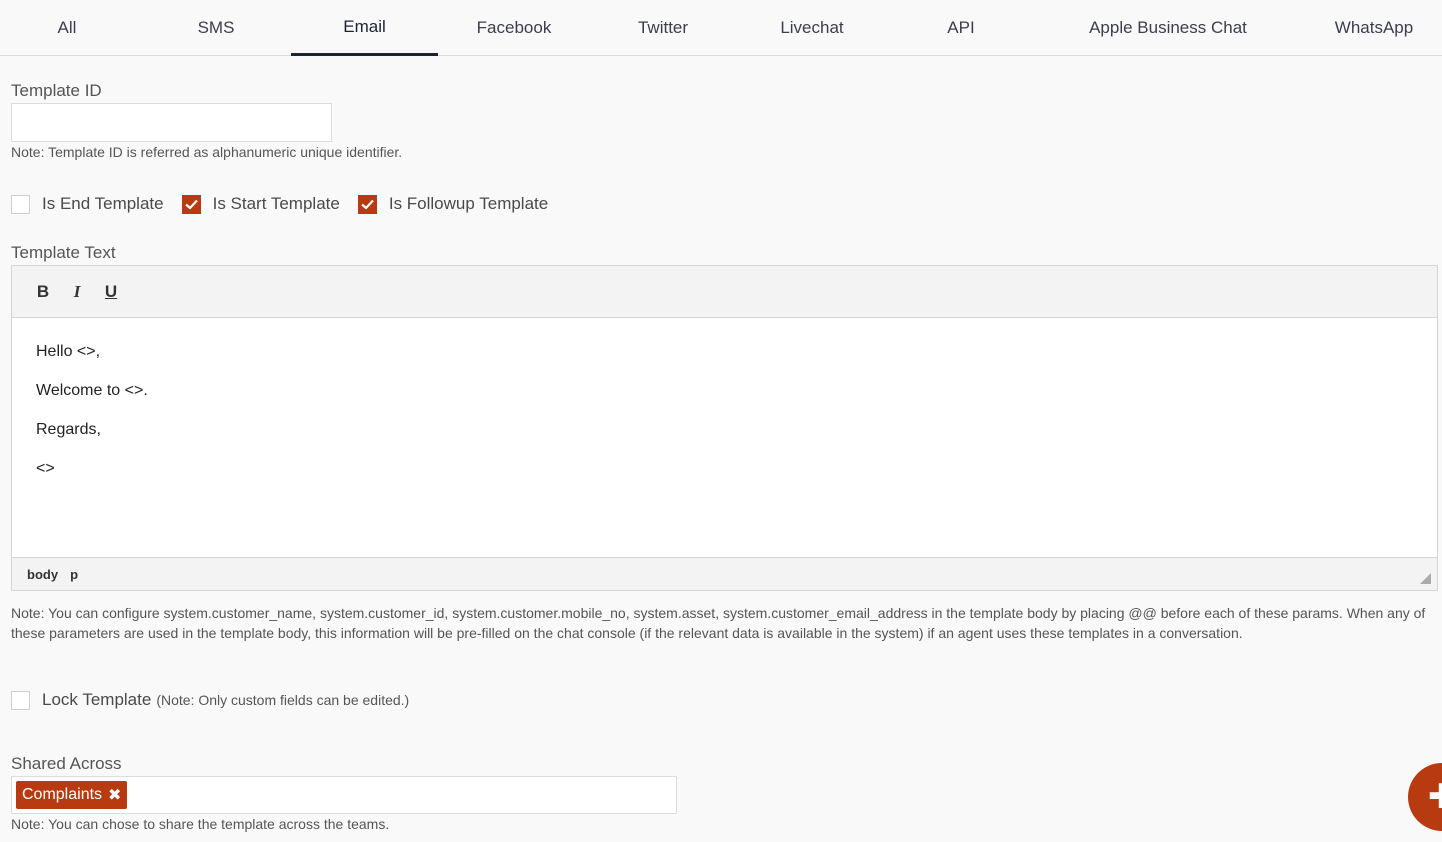  Describe the element at coordinates (20, 204) in the screenshot. I see `end-template-checkbox` at that location.